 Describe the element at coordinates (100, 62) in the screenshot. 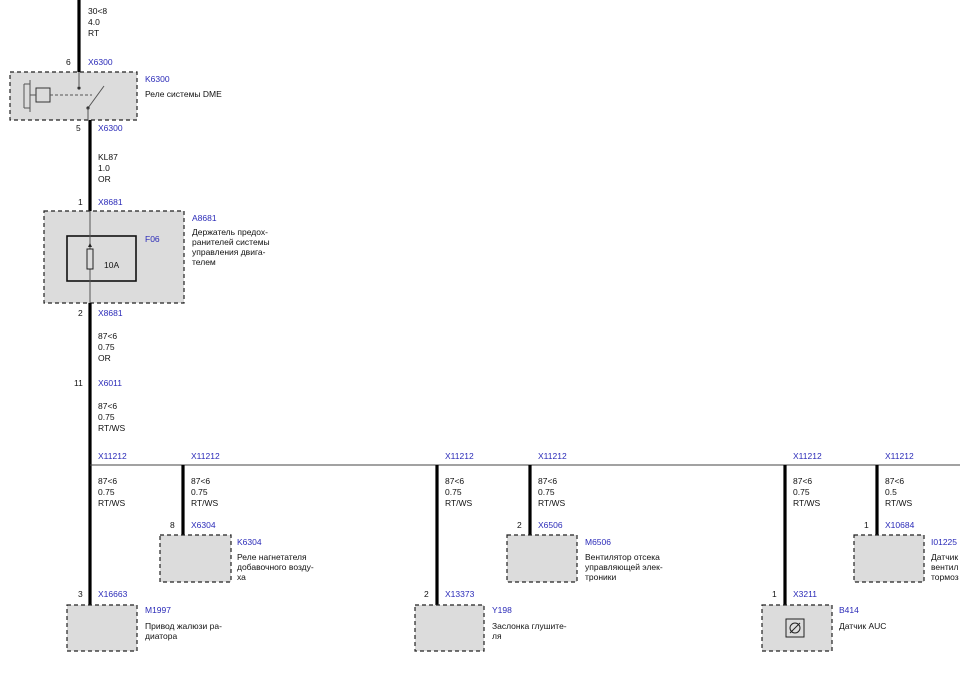

I see `relay-conn-in: X6300` at that location.